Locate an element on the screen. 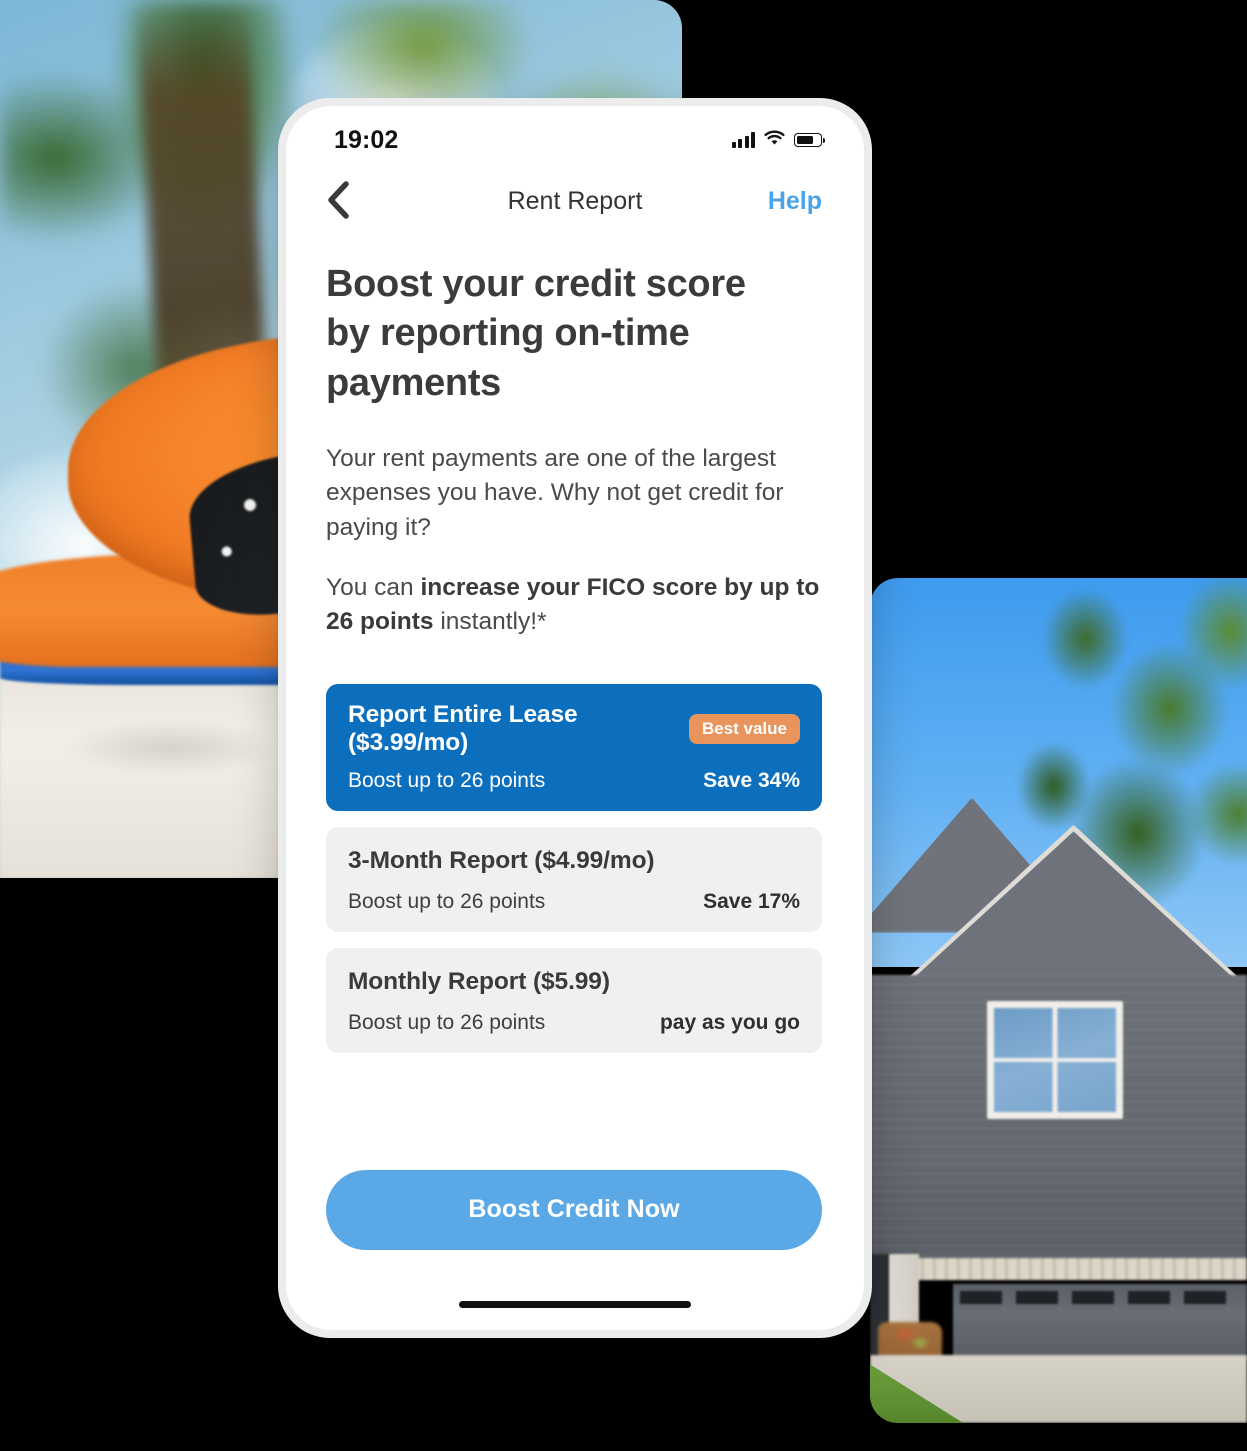  status-bar-icons is located at coordinates (778, 140).